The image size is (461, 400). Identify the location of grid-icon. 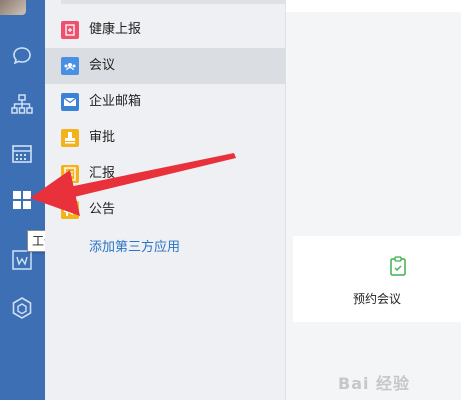
(22, 200).